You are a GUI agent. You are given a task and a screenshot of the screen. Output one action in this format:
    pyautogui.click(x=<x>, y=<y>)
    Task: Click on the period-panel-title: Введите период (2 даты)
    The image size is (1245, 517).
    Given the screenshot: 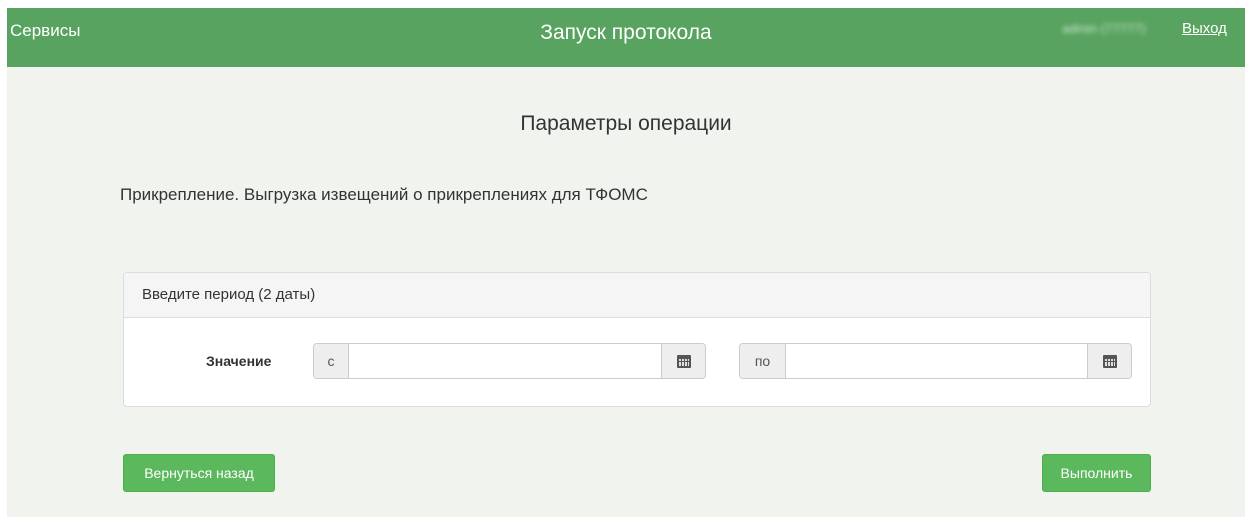 What is the action you would take?
    pyautogui.click(x=637, y=295)
    